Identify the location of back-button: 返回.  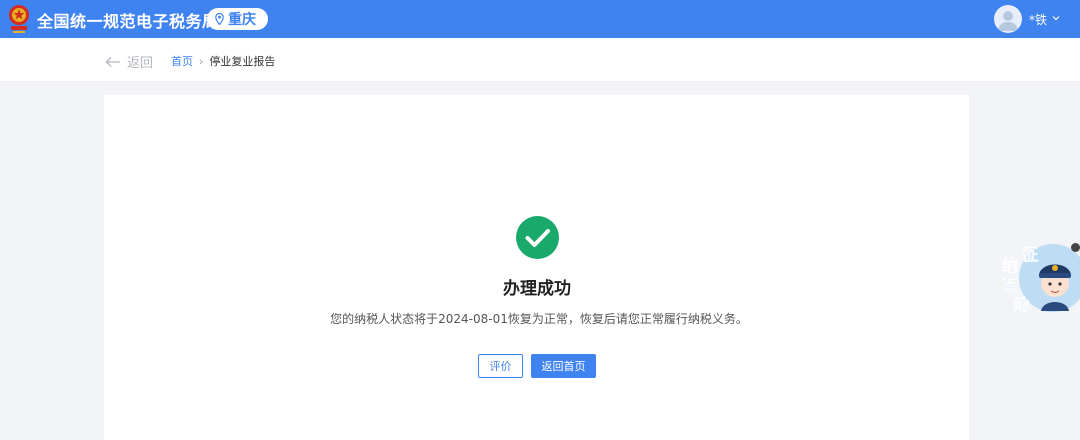
(129, 61).